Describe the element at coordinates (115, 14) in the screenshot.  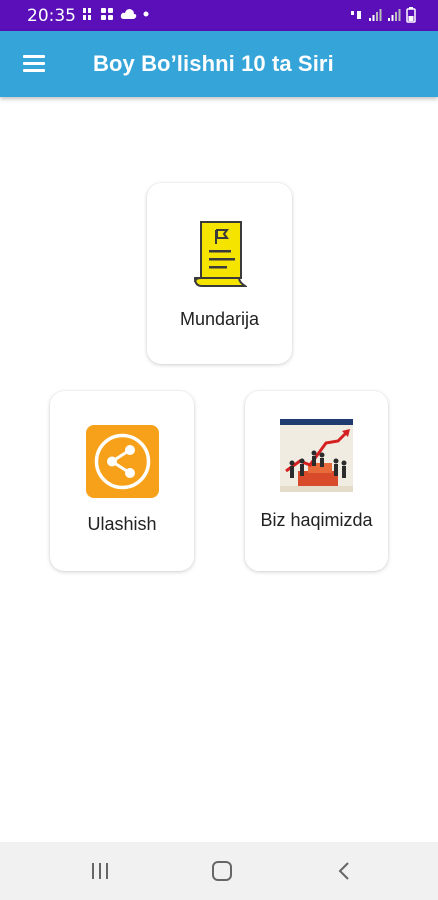
I see `status-left-icons` at that location.